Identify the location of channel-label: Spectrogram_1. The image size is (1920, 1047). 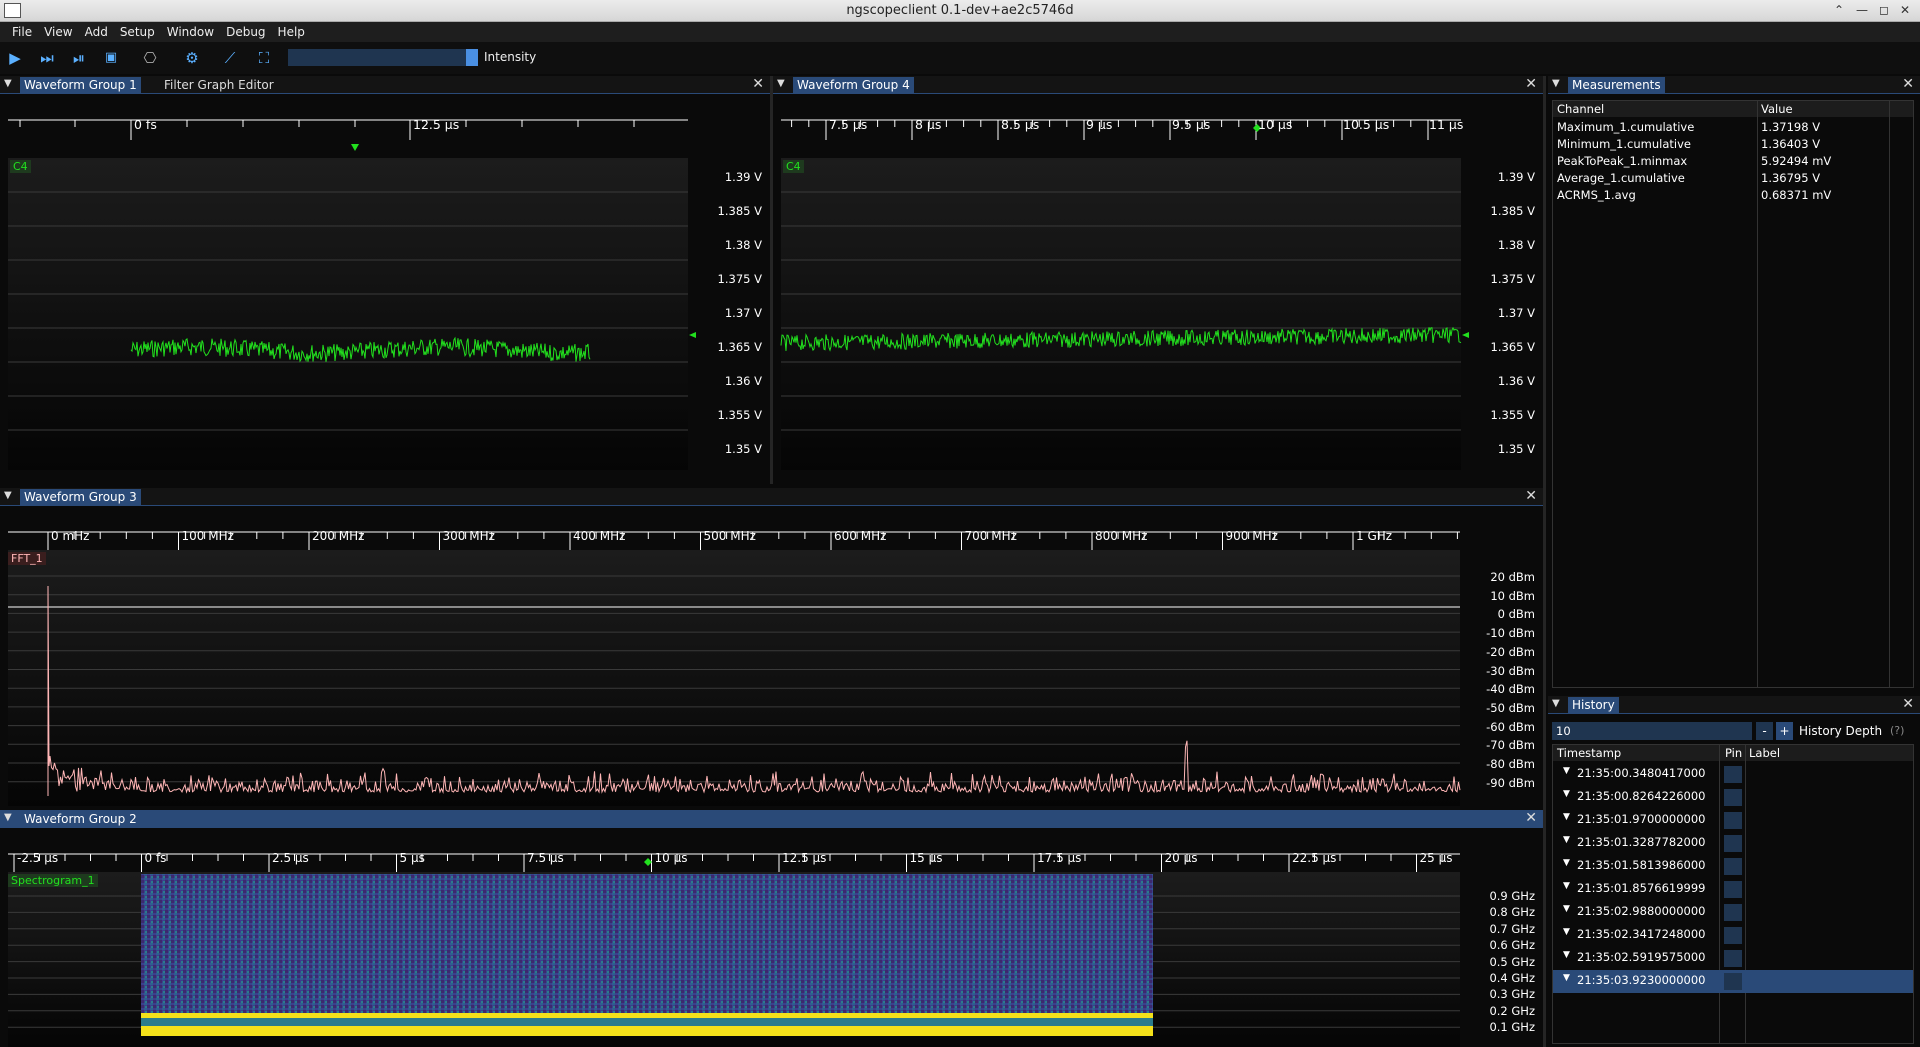
(53, 880).